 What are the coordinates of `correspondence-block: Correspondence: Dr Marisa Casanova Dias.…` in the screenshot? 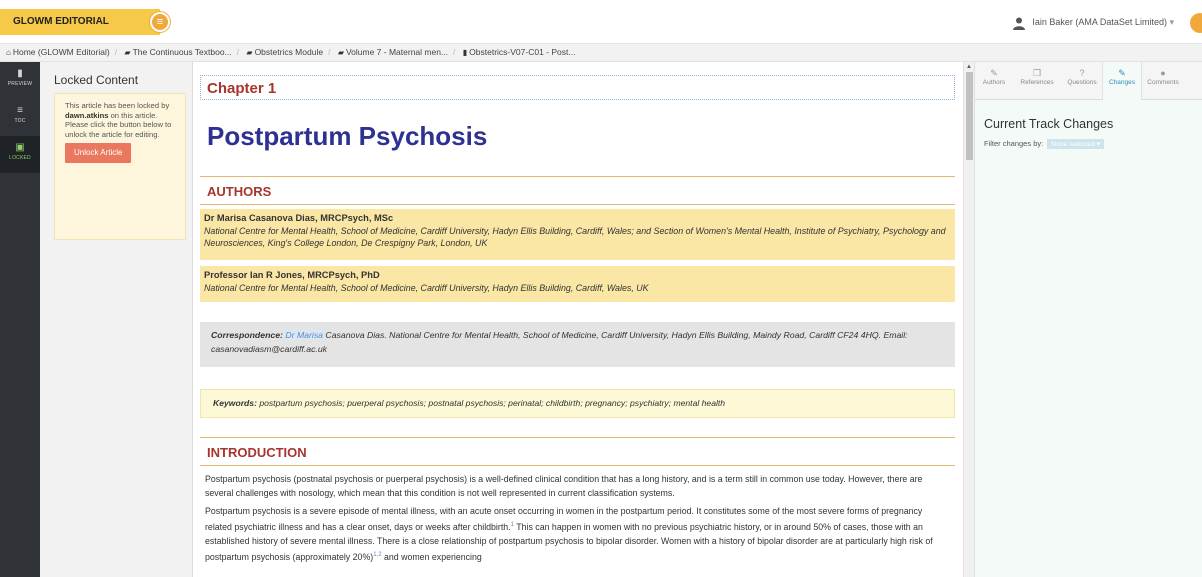 It's located at (577, 344).